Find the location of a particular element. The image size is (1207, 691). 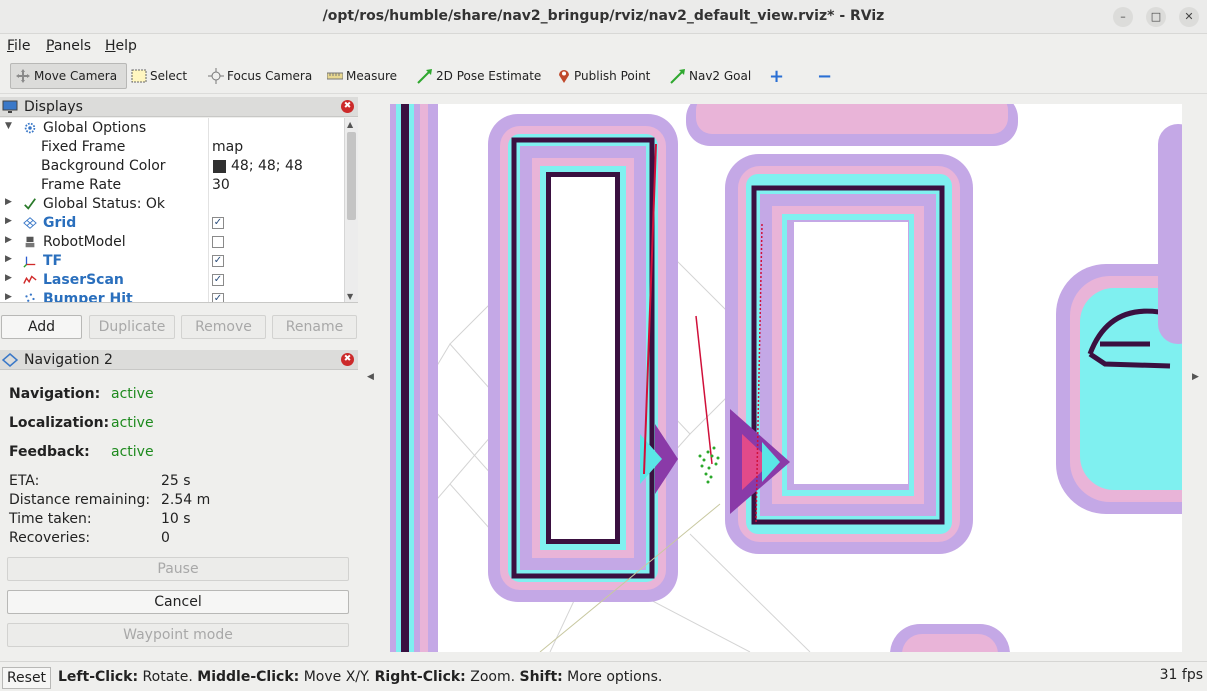

navigation-status-label: Navigation: is located at coordinates (55, 394).